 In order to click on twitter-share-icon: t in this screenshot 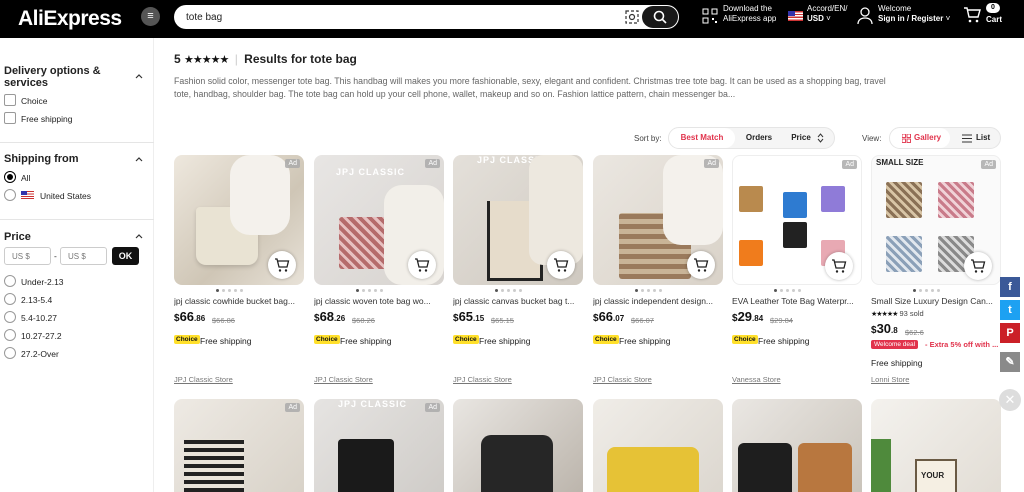, I will do `click(1010, 310)`.